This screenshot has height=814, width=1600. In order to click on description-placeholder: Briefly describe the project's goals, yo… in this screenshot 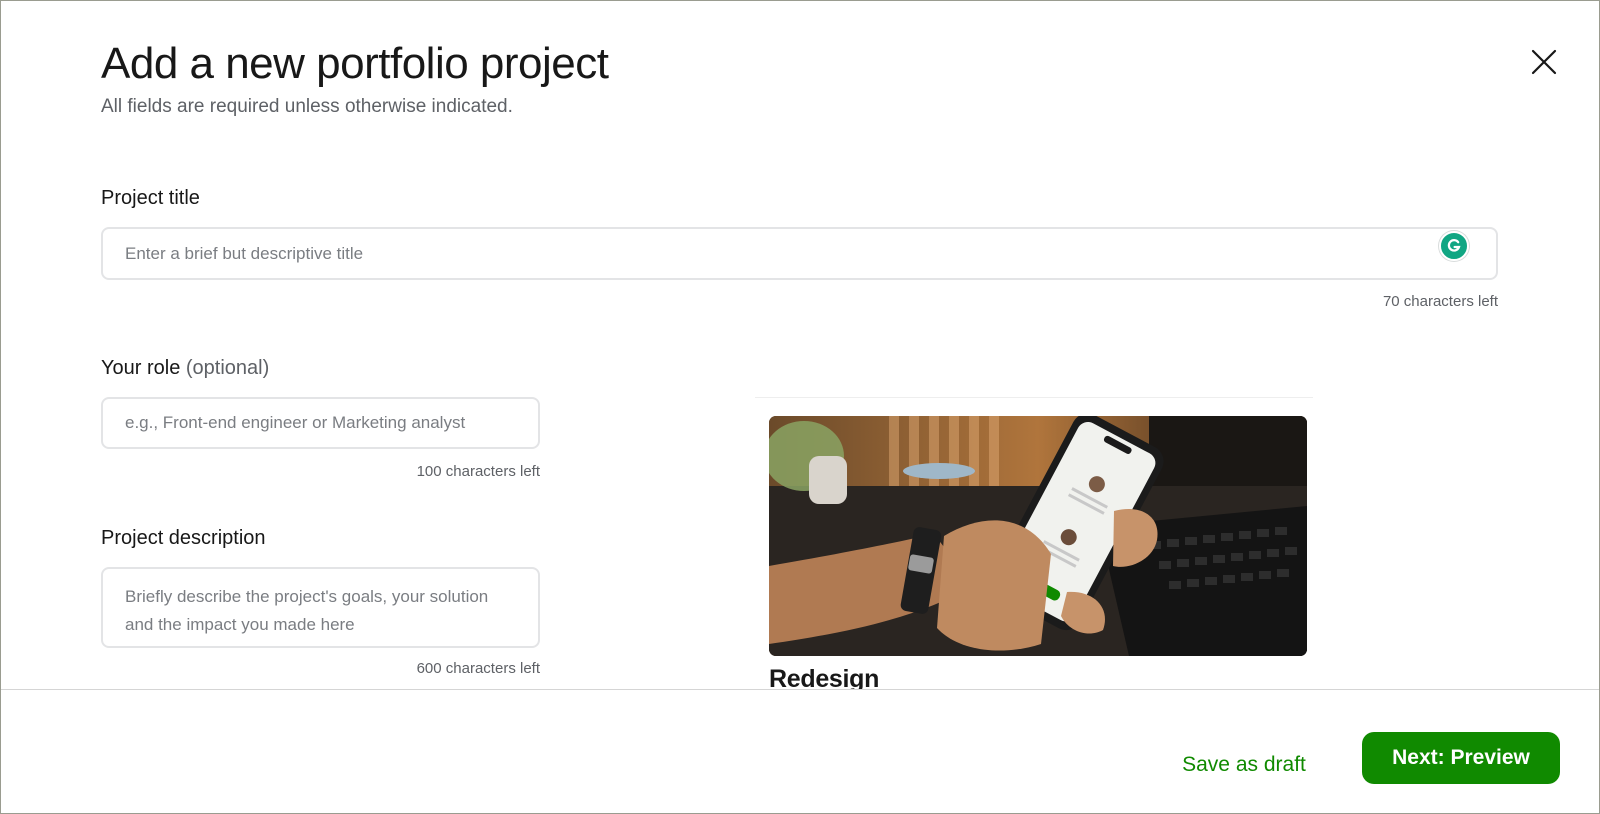, I will do `click(307, 610)`.